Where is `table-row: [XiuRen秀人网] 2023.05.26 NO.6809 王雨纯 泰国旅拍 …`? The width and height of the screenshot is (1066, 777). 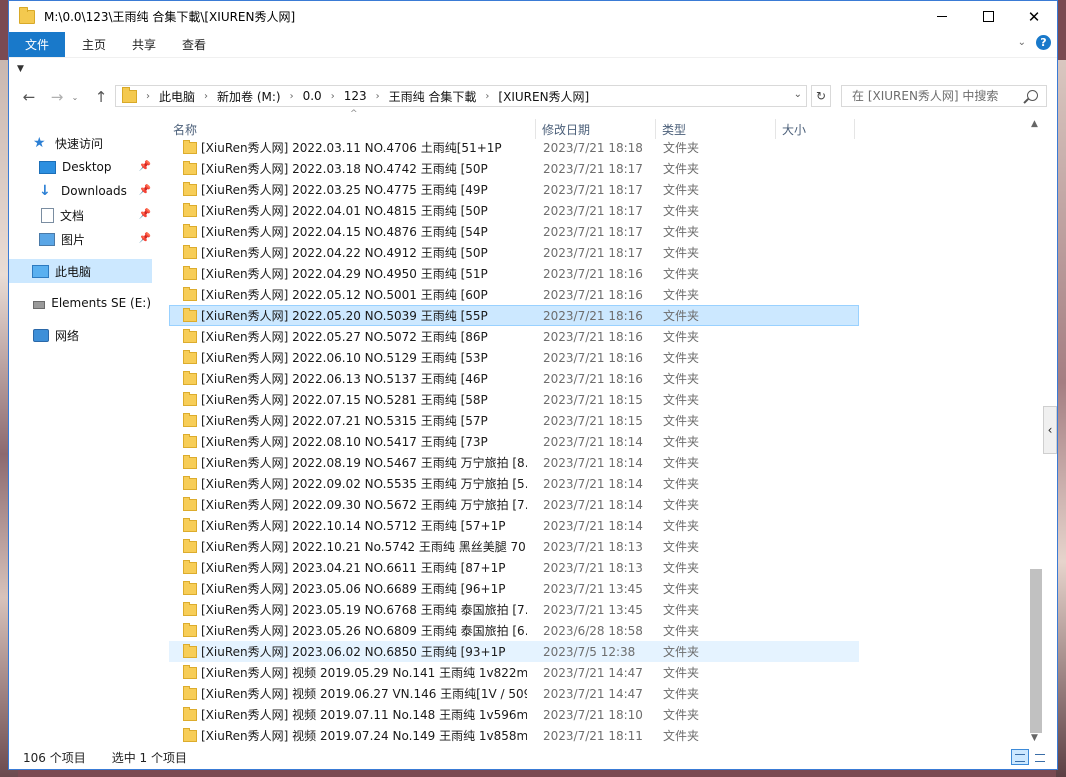
table-row: [XiuRen秀人网] 2023.05.26 NO.6809 王雨纯 泰国旅拍 … is located at coordinates (514, 630).